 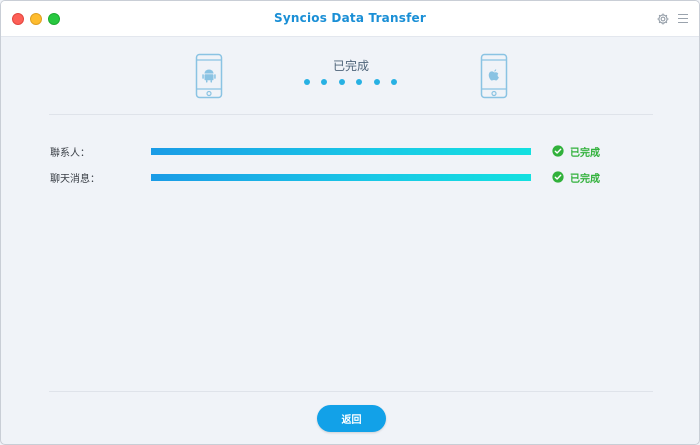 I want to click on back-button: 返回, so click(x=351, y=418).